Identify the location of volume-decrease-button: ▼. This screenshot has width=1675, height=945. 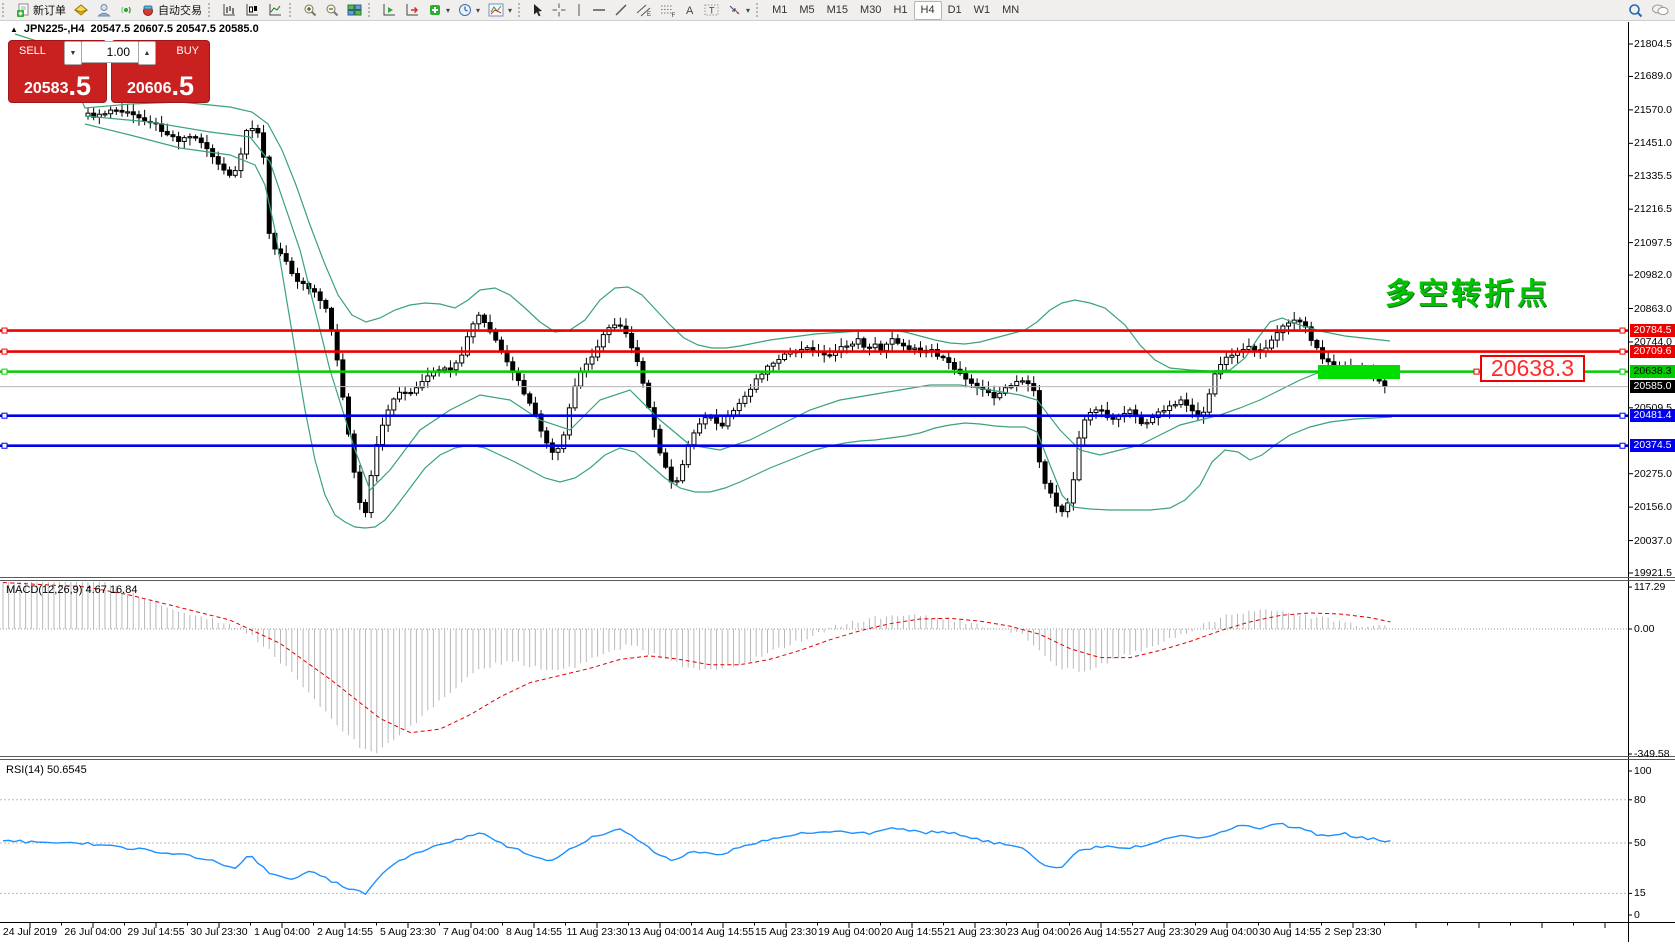
(73, 53).